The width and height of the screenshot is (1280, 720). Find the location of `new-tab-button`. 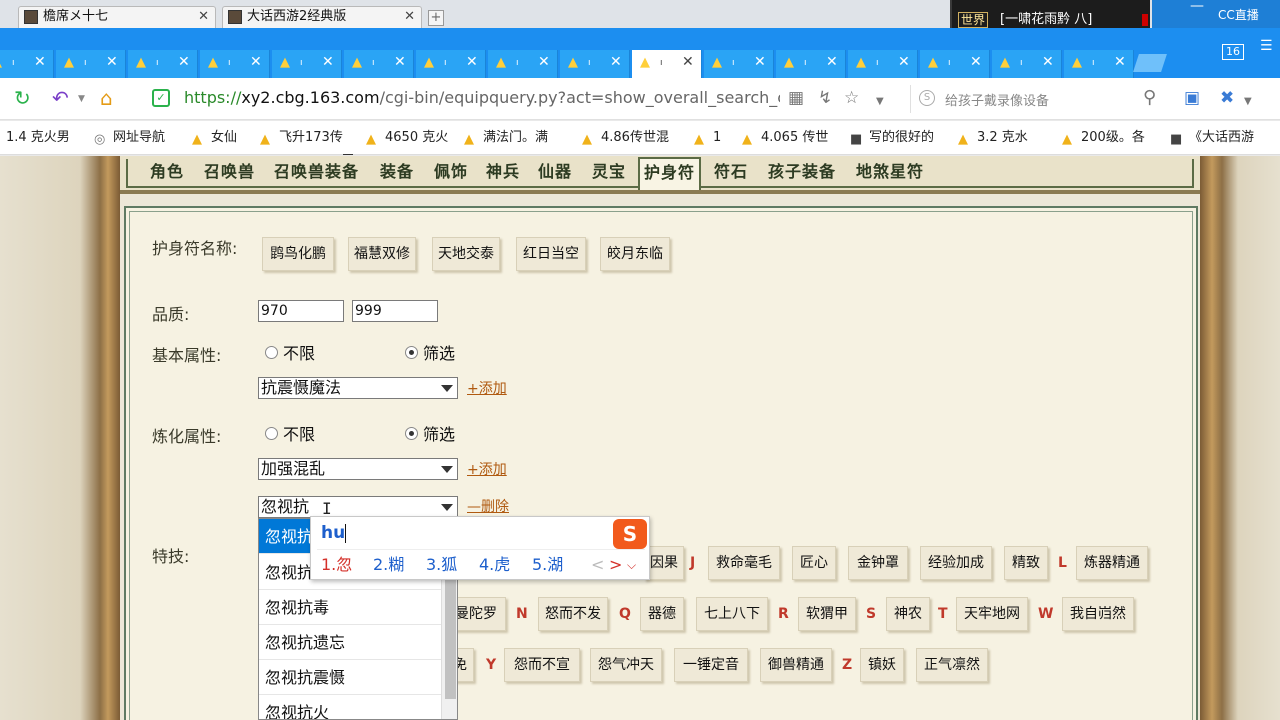

new-tab-button is located at coordinates (1150, 63).